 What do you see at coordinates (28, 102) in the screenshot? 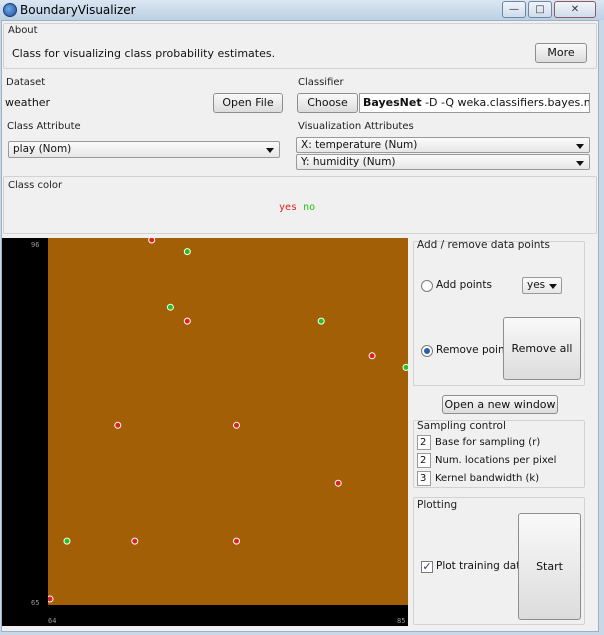
I see `dataset-name: weather` at bounding box center [28, 102].